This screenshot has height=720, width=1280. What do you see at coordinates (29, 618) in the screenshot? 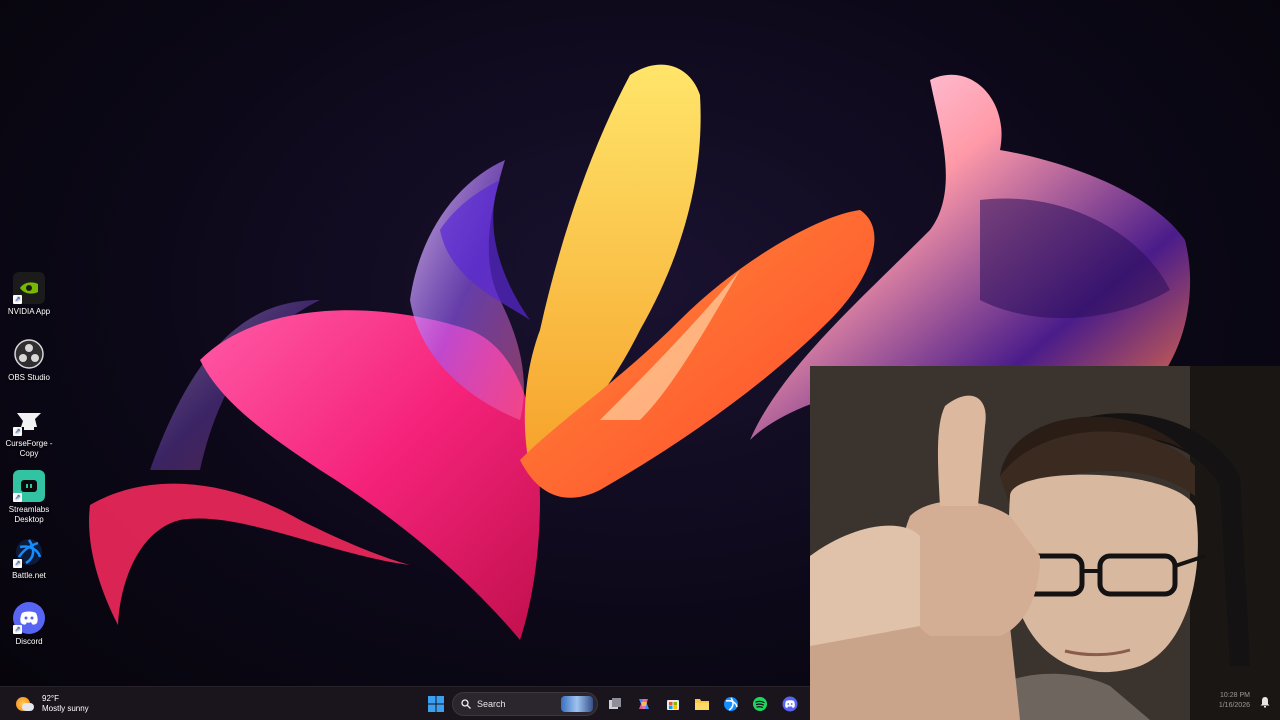
I see `discord-icon: ↗` at bounding box center [29, 618].